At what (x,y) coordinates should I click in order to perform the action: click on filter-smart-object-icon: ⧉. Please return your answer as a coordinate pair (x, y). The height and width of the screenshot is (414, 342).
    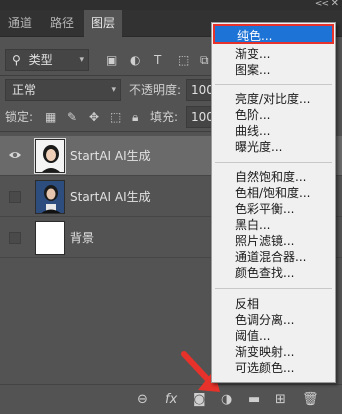
    Looking at the image, I should click on (204, 60).